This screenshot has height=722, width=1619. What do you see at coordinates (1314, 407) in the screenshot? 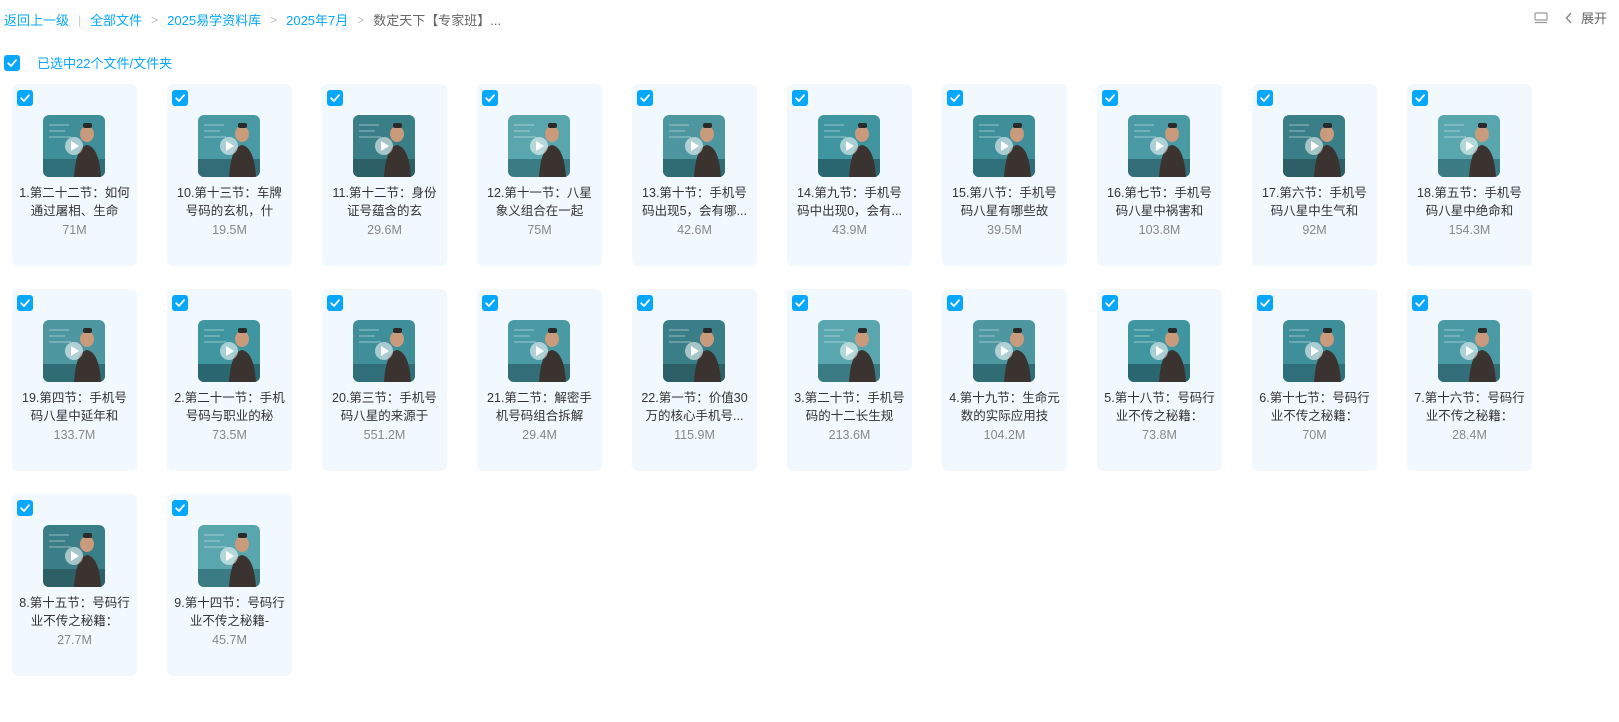
I see `file-name: 6.第十七节：号码行业不传之秘籍：` at bounding box center [1314, 407].